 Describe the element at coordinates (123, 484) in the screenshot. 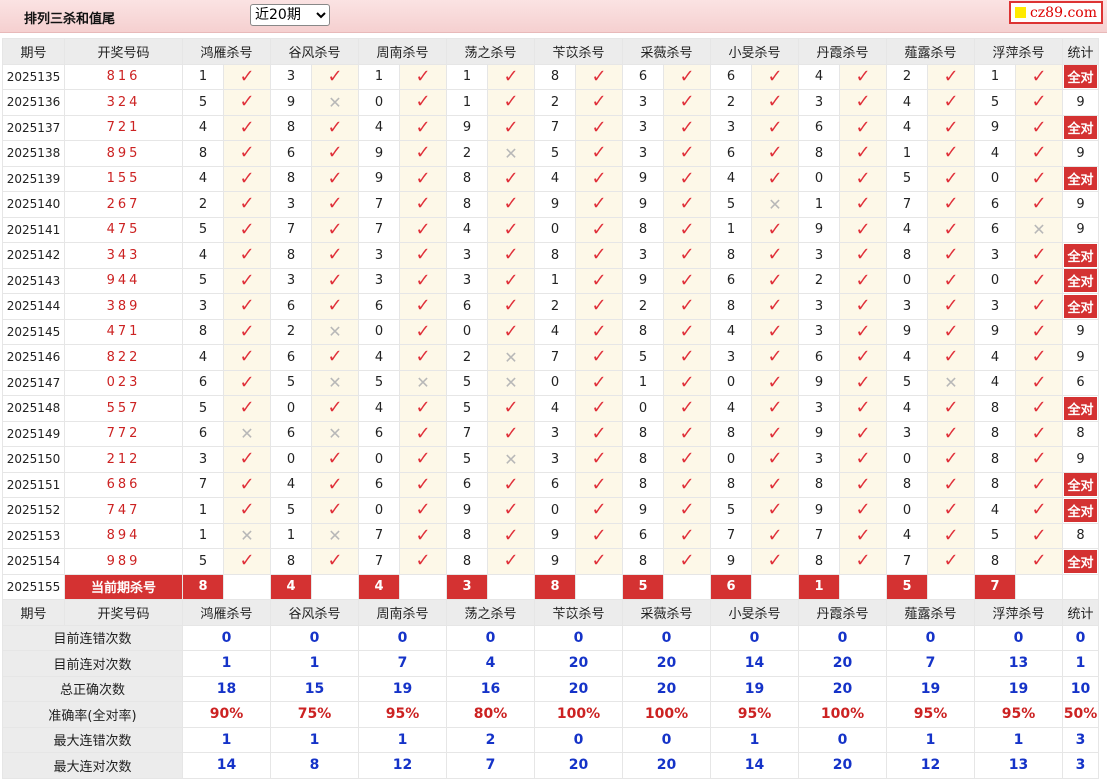

I see `draw-number: 686` at that location.